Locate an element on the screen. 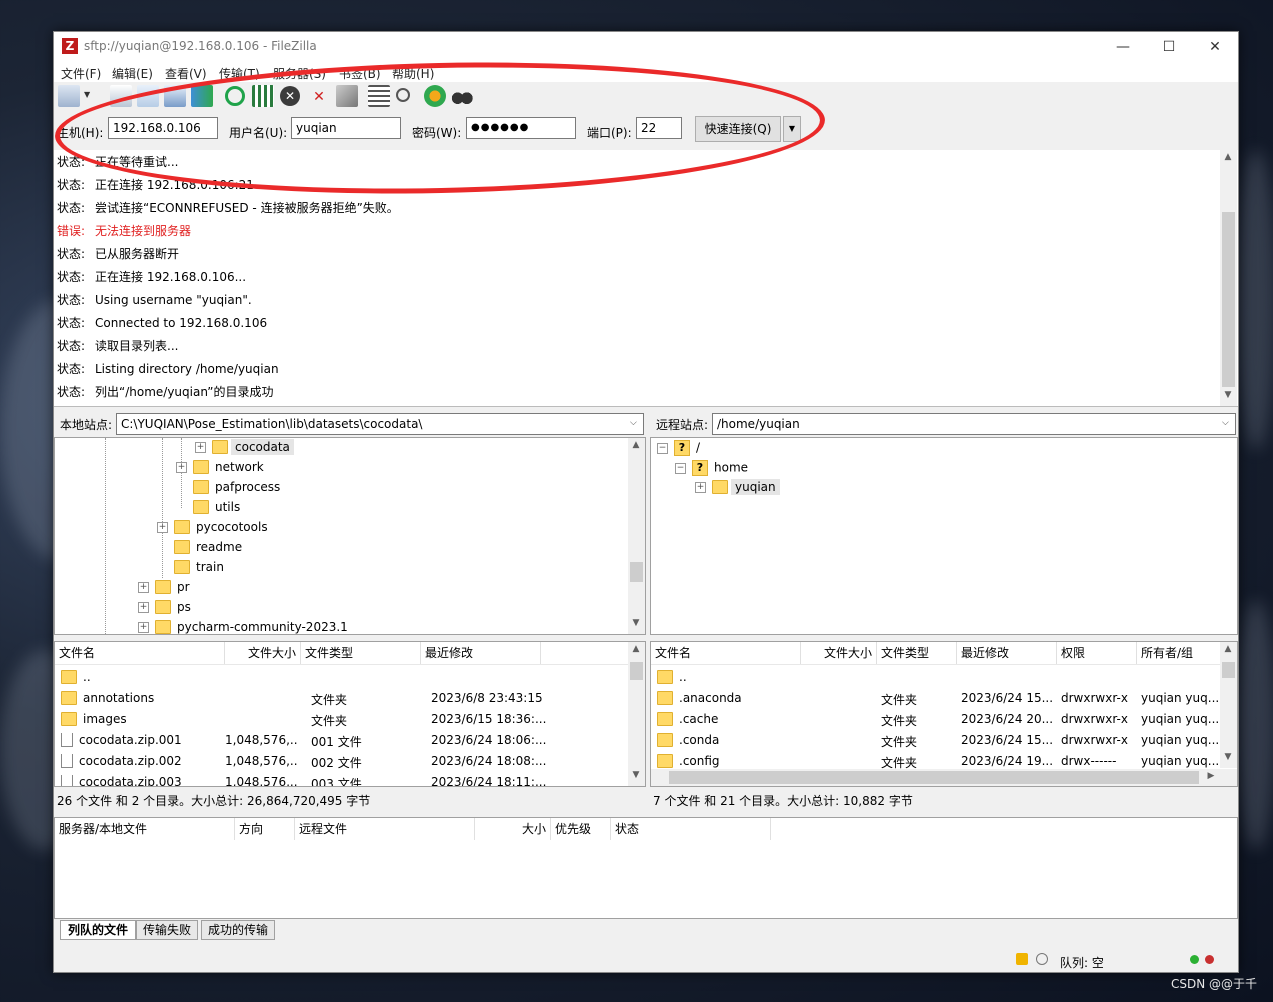 The width and height of the screenshot is (1273, 1002). column-header-5: 状态 is located at coordinates (691, 829).